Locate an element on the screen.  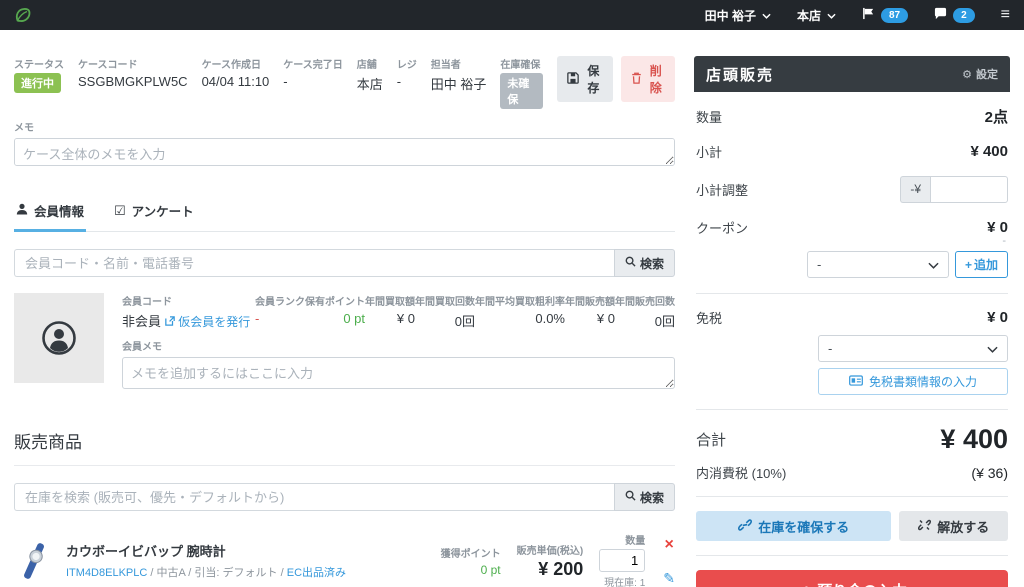
product-qty-field: 数量 現在庫: 1 is located at coordinates (622, 559).